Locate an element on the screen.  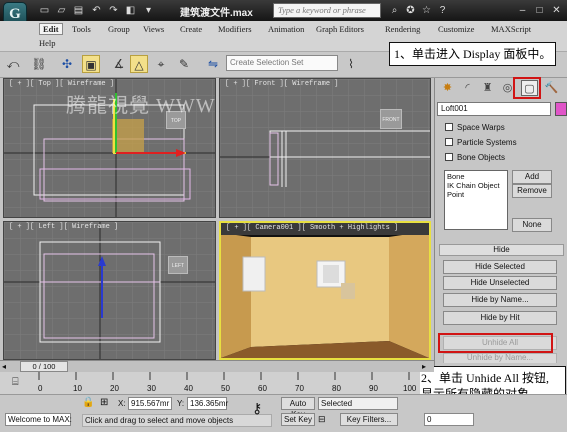
undo-tool-icon: ⤺ is located at coordinates (13, 64).